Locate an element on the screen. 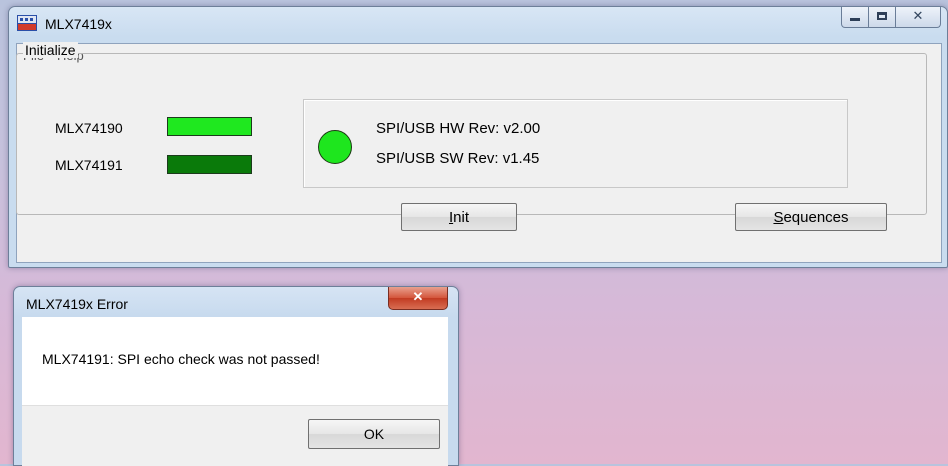  error-dialog-footer: OK is located at coordinates (235, 435).